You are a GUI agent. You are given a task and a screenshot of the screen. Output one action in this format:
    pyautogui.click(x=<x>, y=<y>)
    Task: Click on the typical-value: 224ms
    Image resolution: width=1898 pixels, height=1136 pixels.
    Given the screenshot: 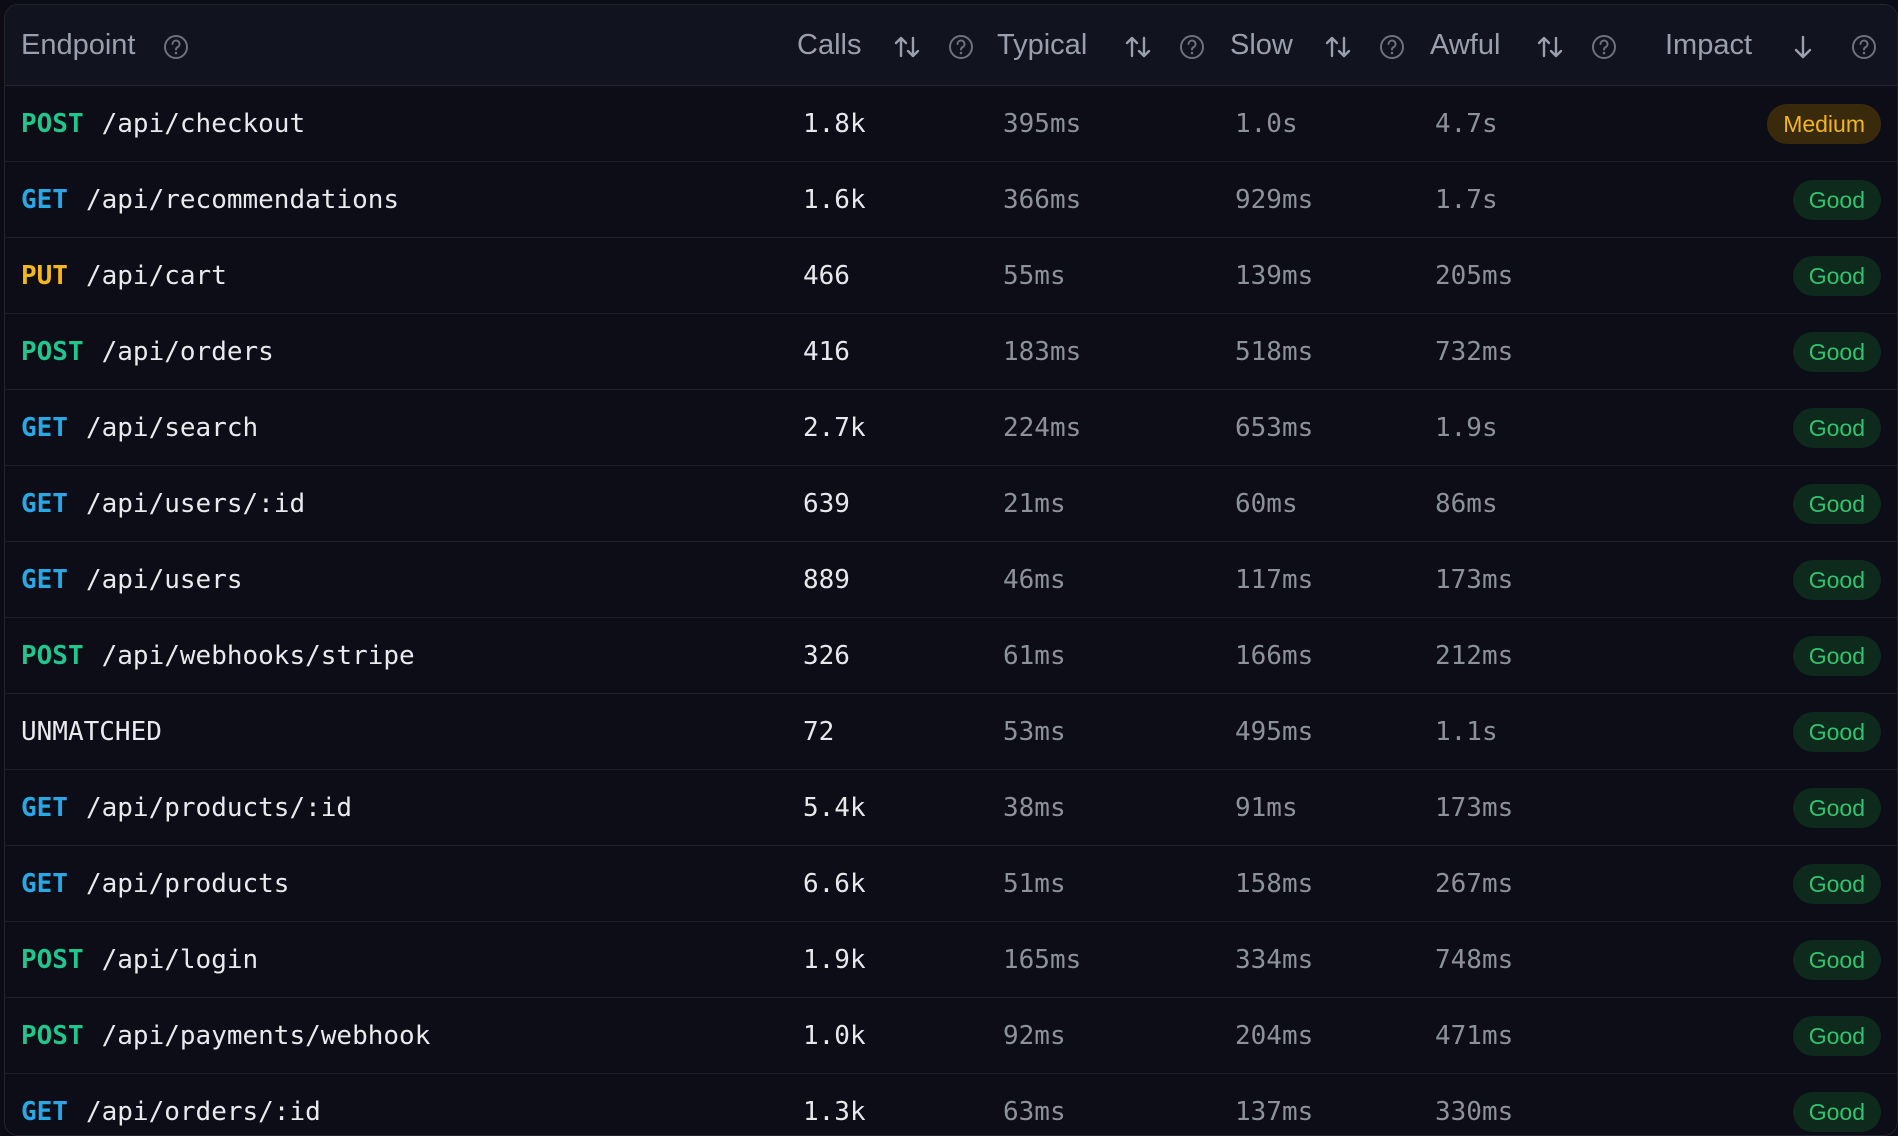 What is the action you would take?
    pyautogui.click(x=1042, y=427)
    